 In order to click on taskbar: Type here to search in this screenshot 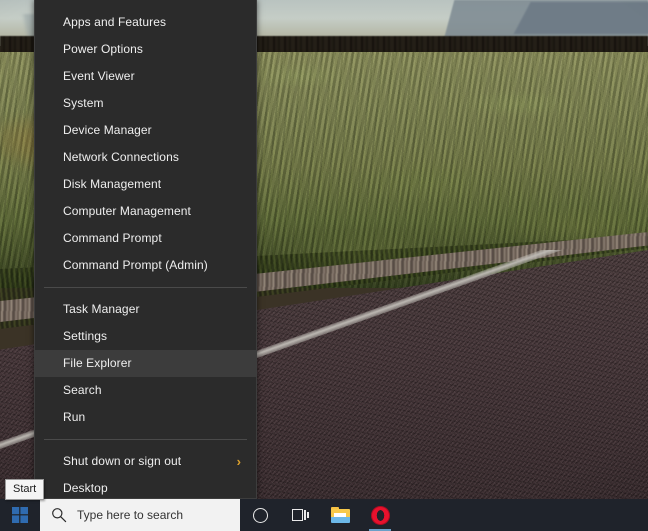, I will do `click(324, 515)`.